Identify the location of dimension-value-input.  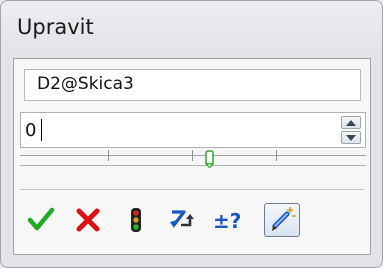
(173, 130).